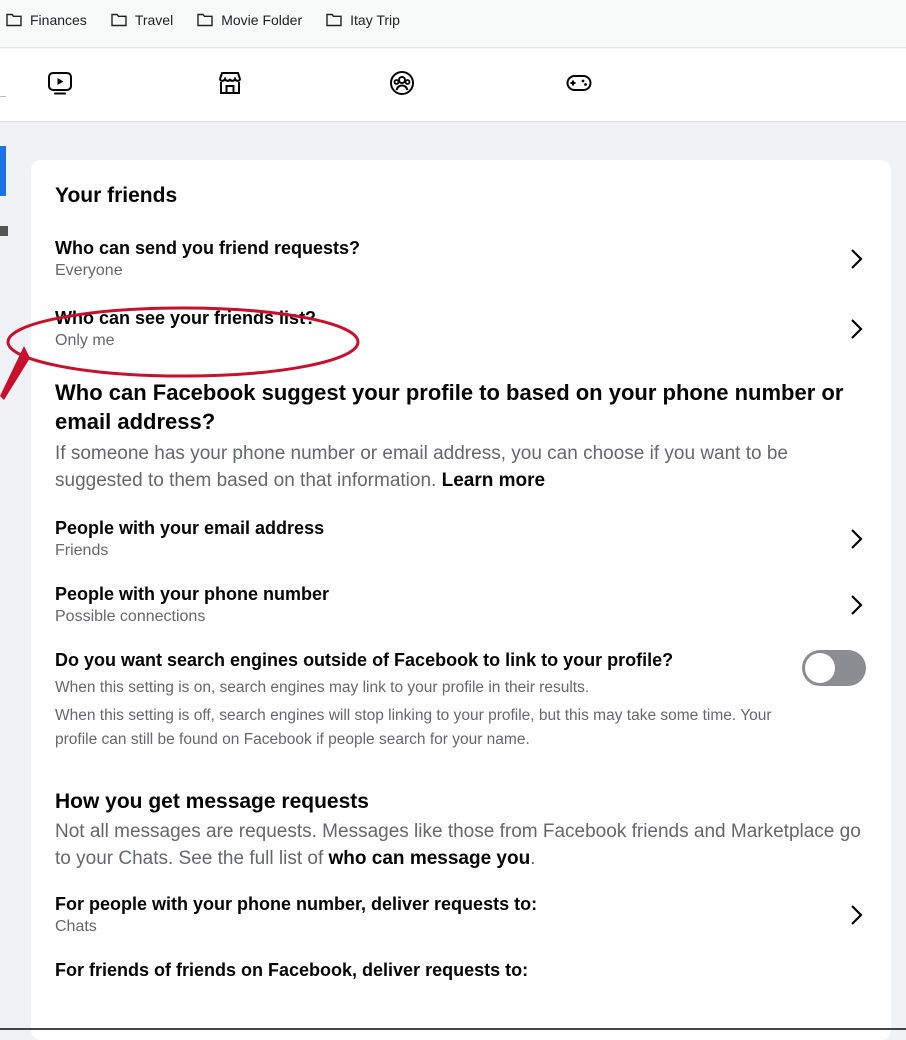  What do you see at coordinates (190, 528) in the screenshot?
I see `setting-title: People with your email address` at bounding box center [190, 528].